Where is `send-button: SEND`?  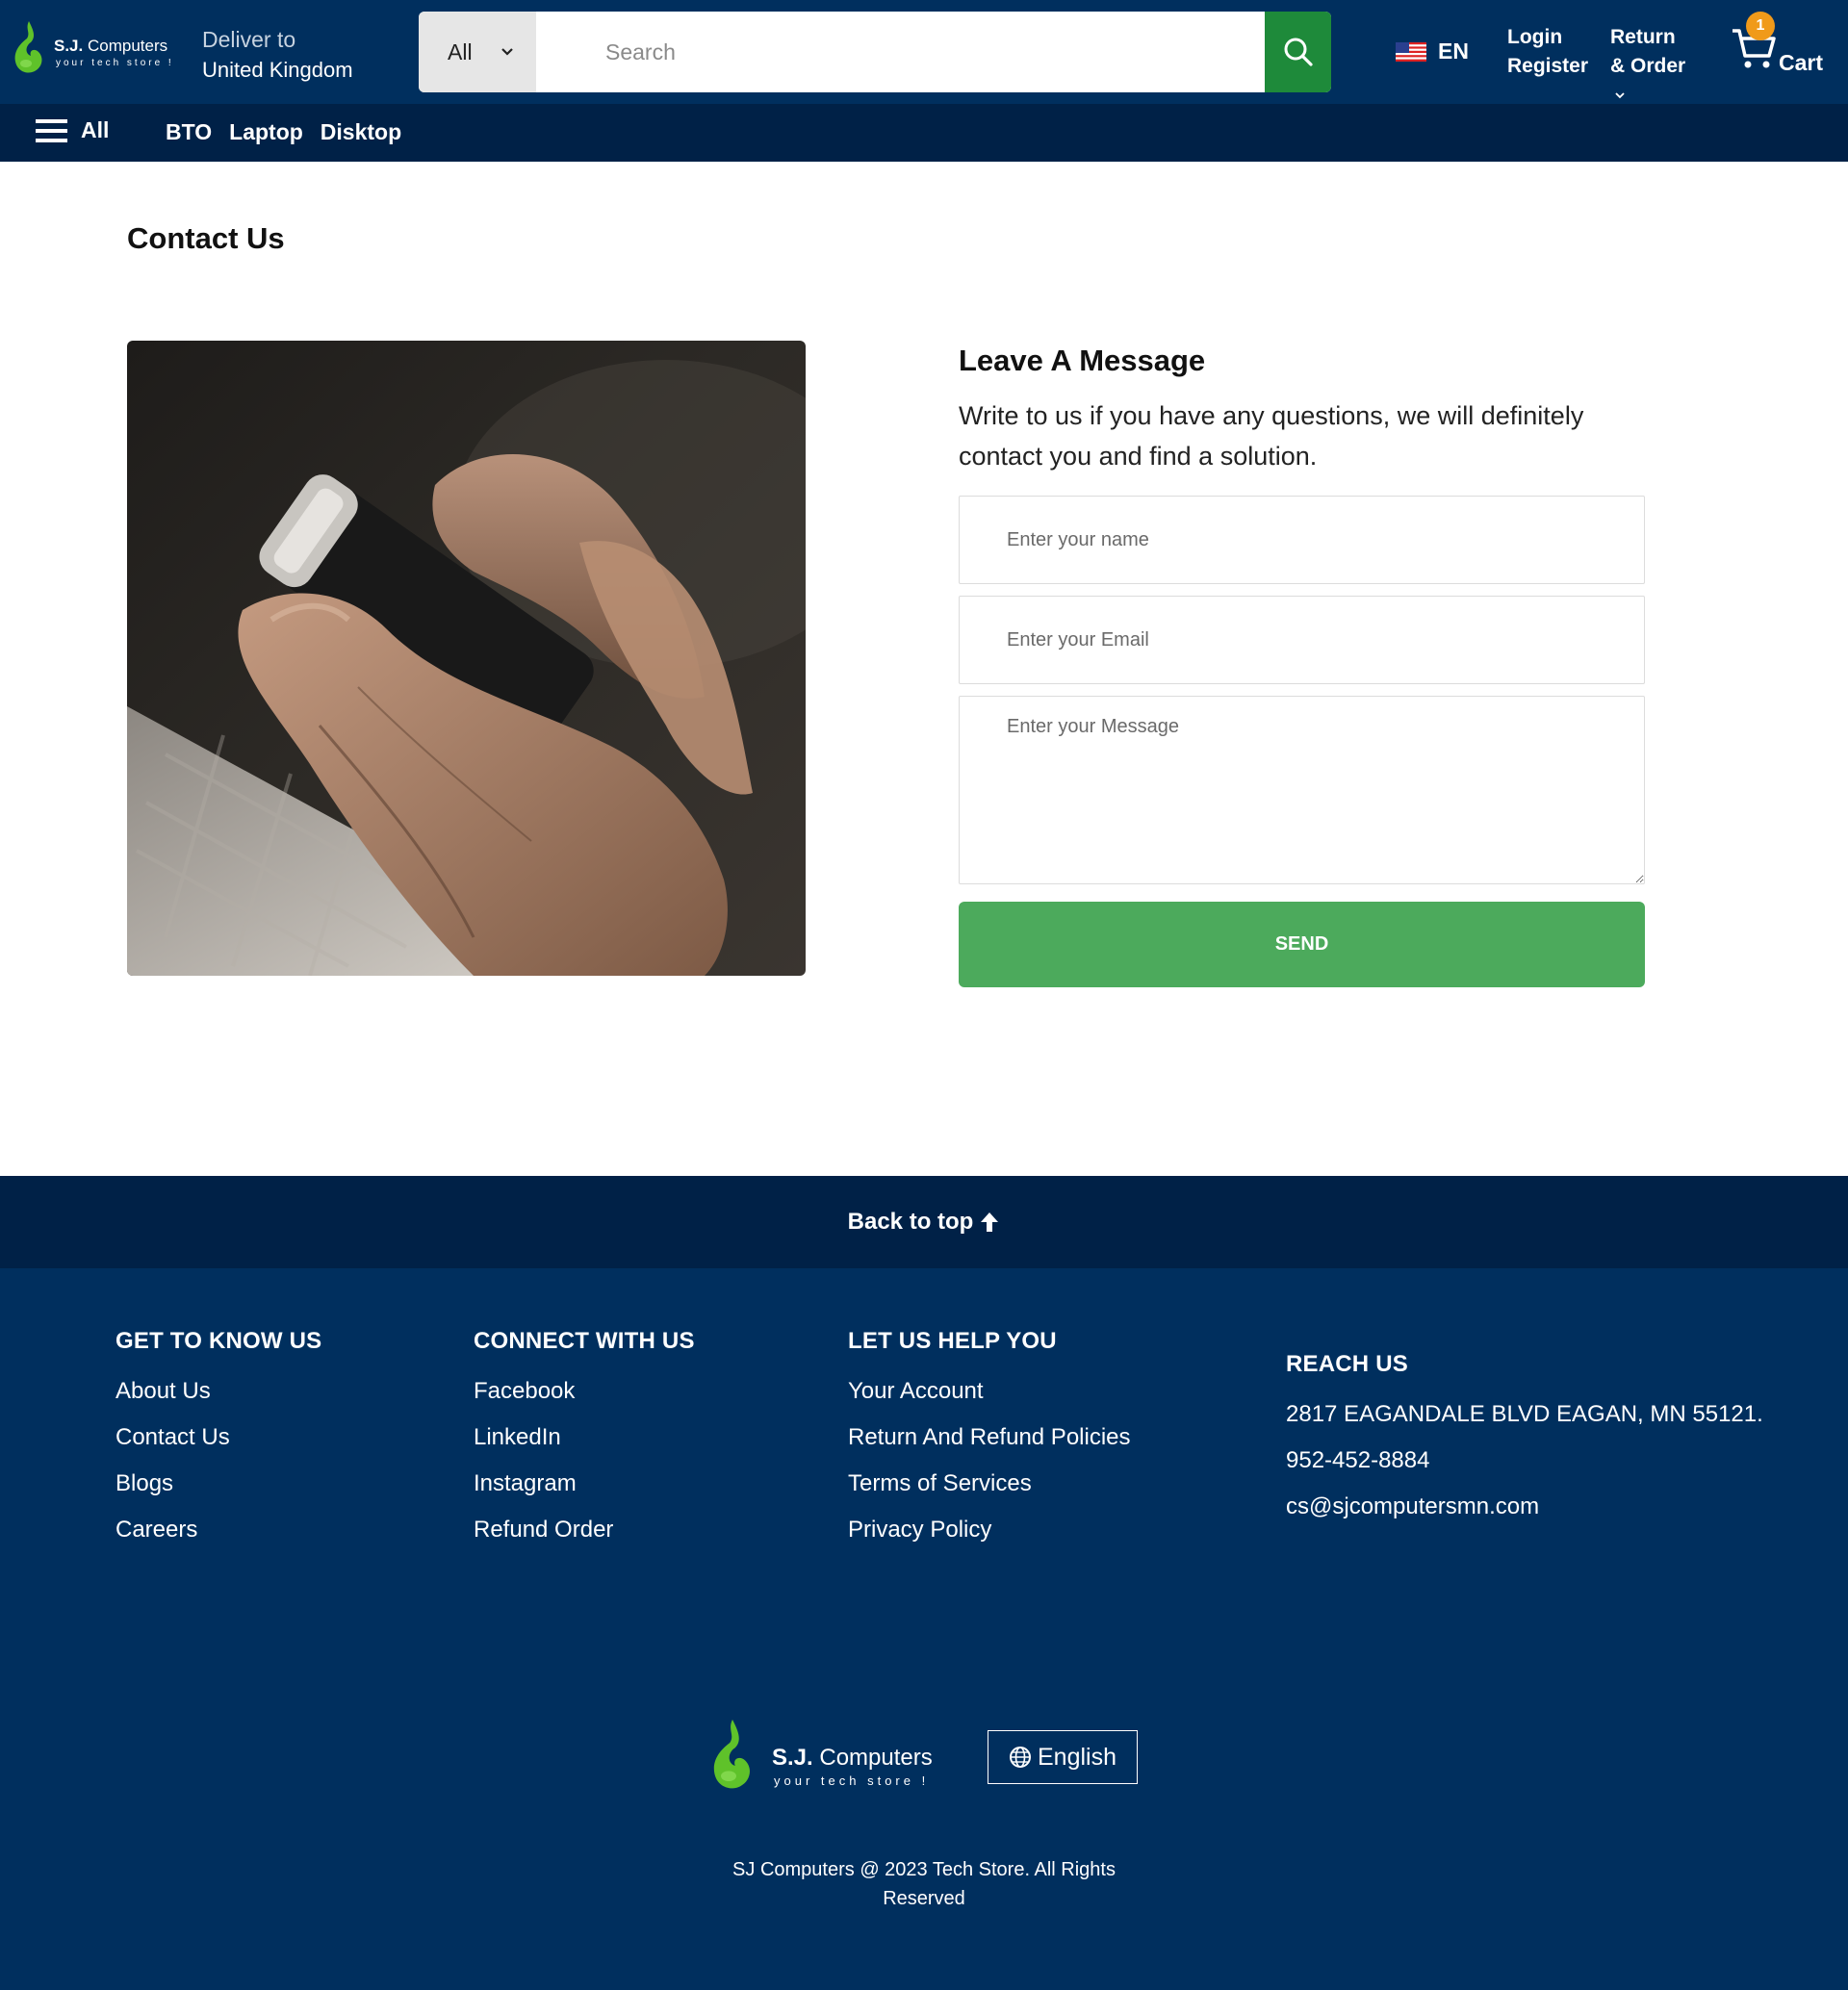 send-button: SEND is located at coordinates (1302, 944).